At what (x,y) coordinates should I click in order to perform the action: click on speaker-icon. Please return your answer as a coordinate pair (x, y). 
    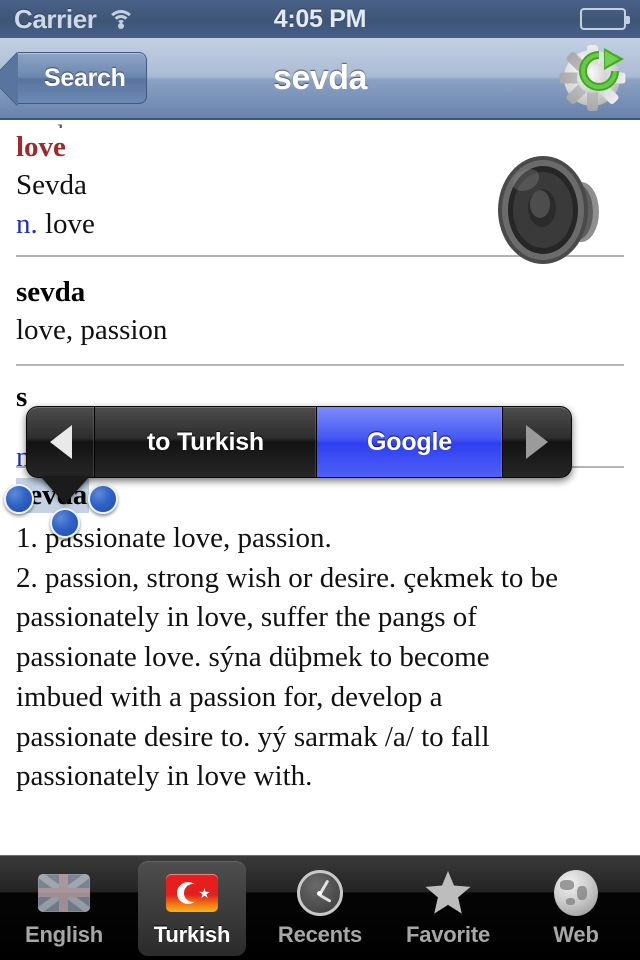
    Looking at the image, I should click on (551, 210).